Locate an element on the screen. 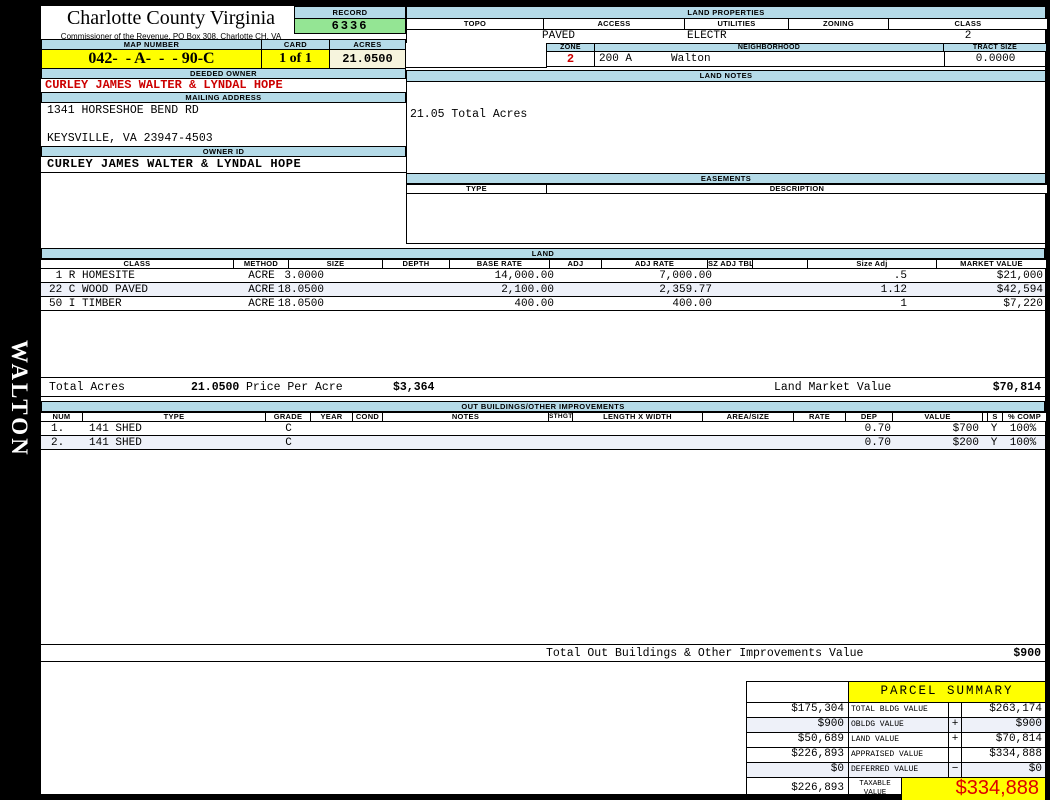  ps-label: LAND VALUE is located at coordinates (899, 740).